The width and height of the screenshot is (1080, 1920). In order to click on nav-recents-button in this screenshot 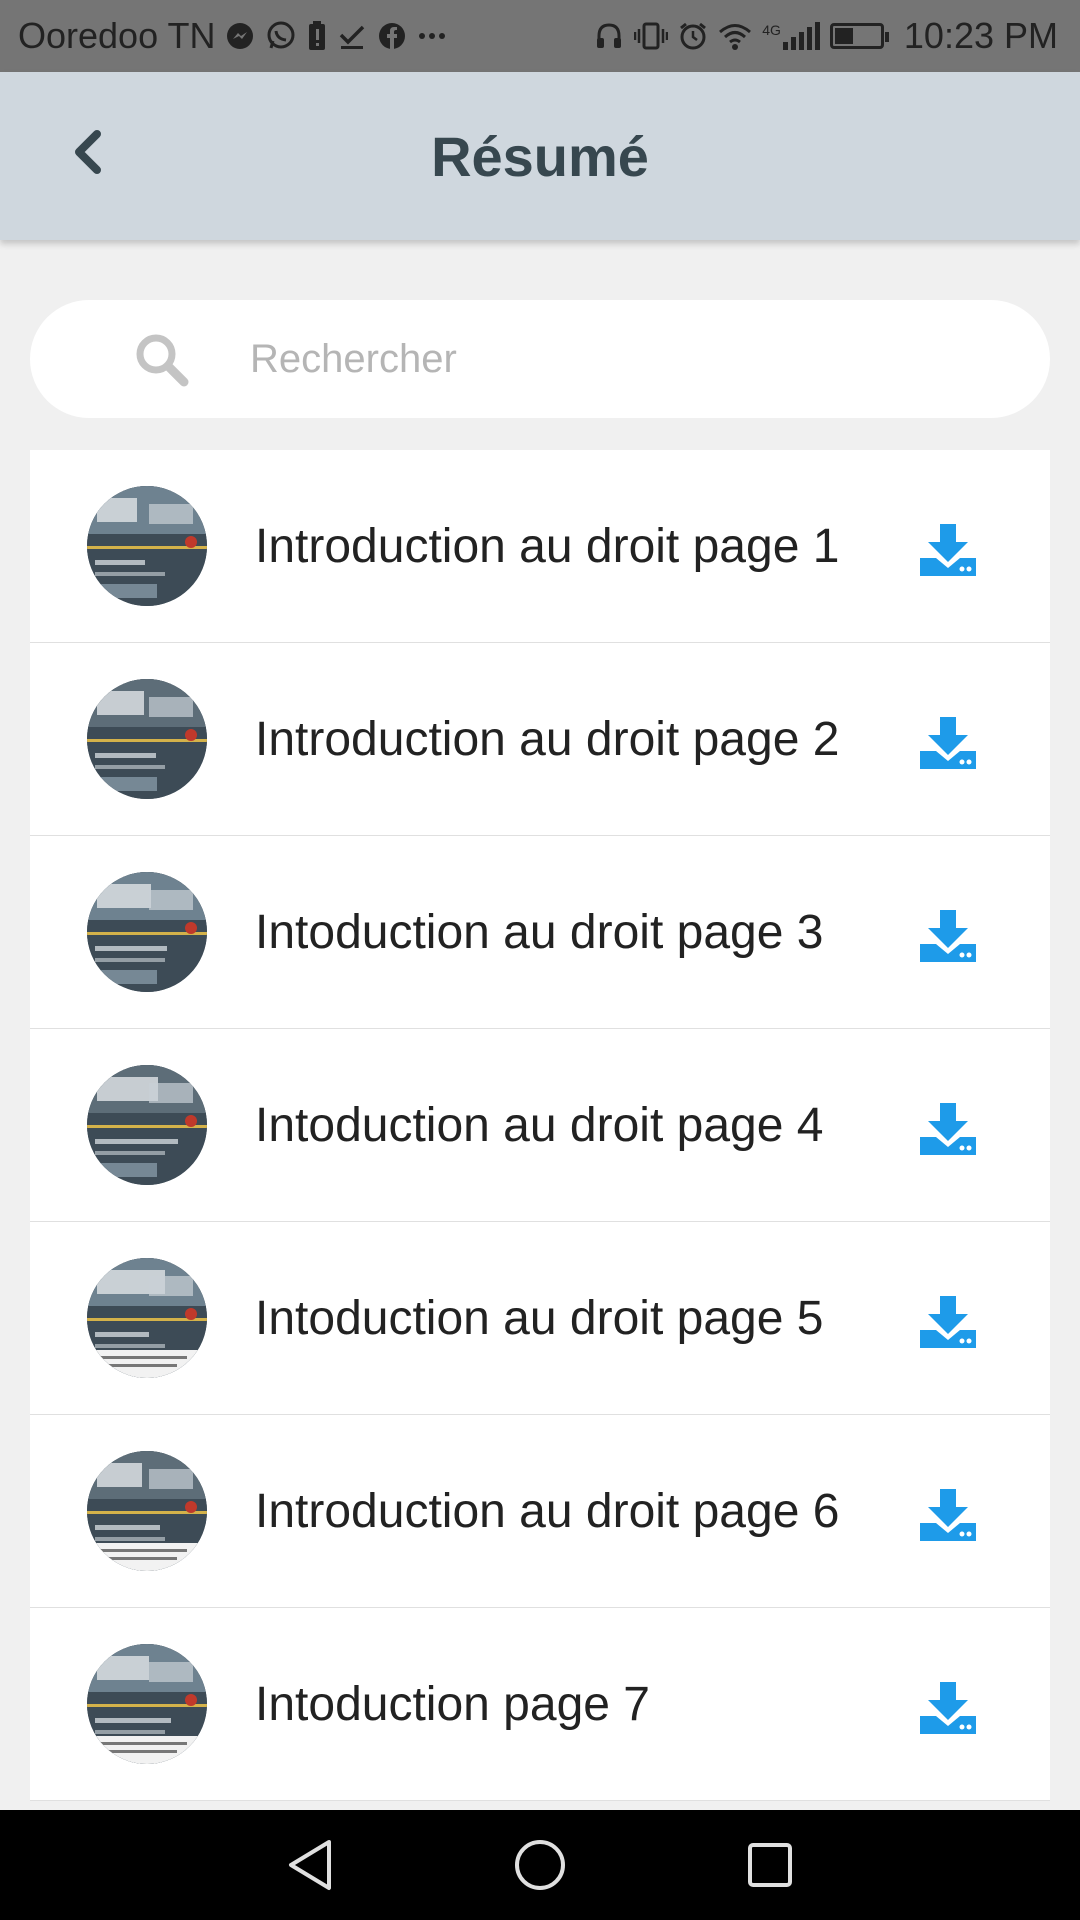, I will do `click(770, 1865)`.